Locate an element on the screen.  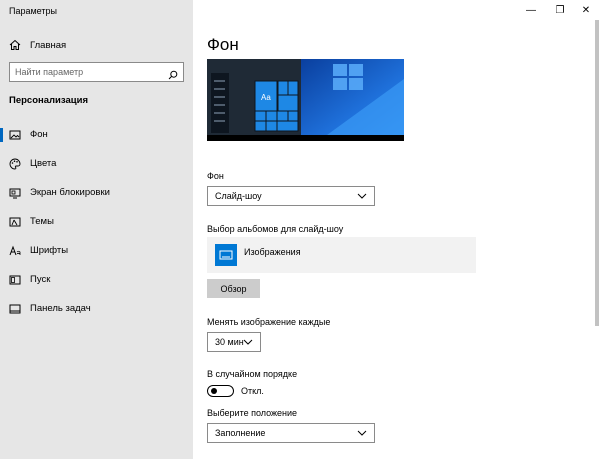
shuffle-toggle is located at coordinates (220, 391).